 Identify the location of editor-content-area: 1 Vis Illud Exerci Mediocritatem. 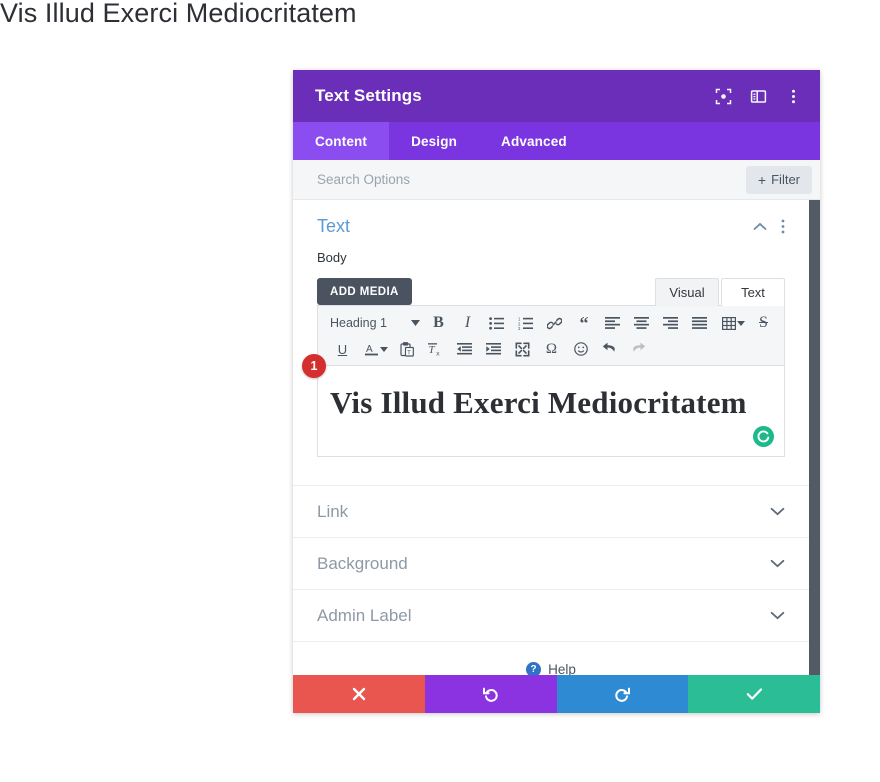
(543, 405).